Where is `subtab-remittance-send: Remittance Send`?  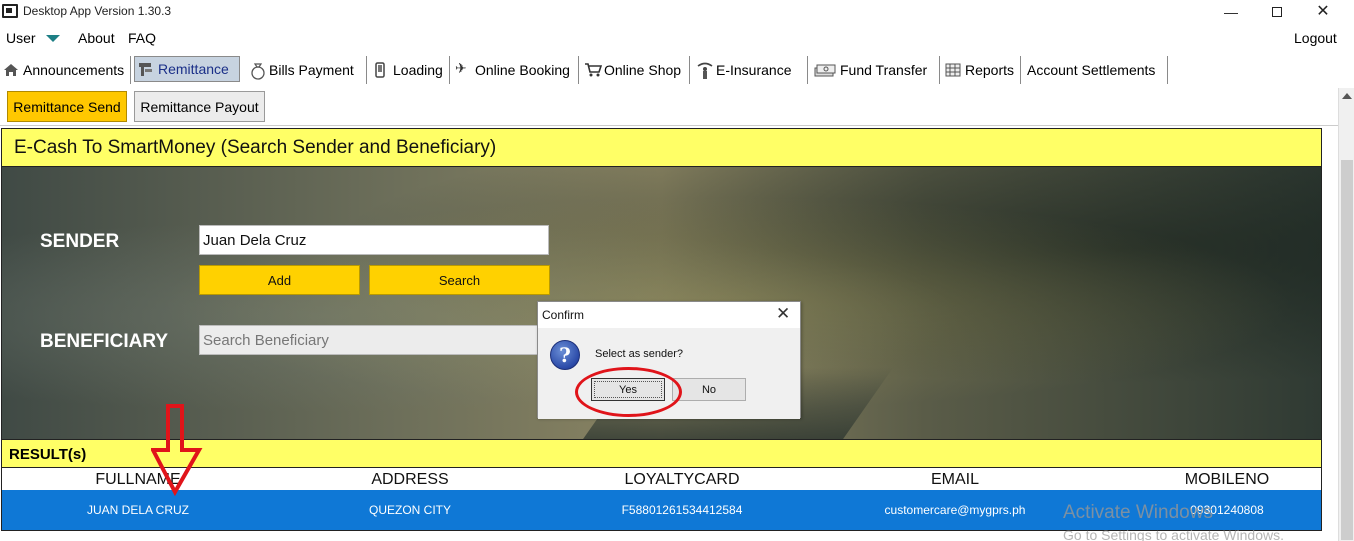
subtab-remittance-send: Remittance Send is located at coordinates (67, 106).